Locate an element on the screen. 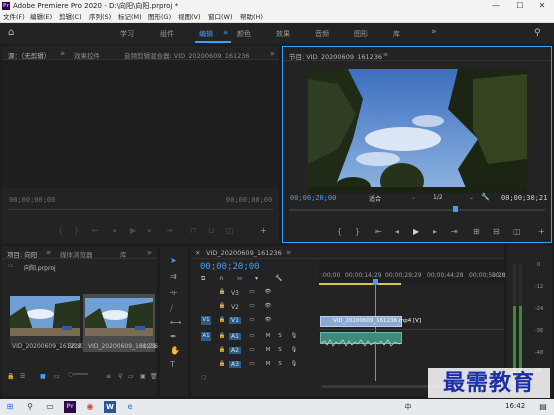 The height and width of the screenshot is (415, 554). source-timecode-current: 00;00;00;00 is located at coordinates (32, 200).